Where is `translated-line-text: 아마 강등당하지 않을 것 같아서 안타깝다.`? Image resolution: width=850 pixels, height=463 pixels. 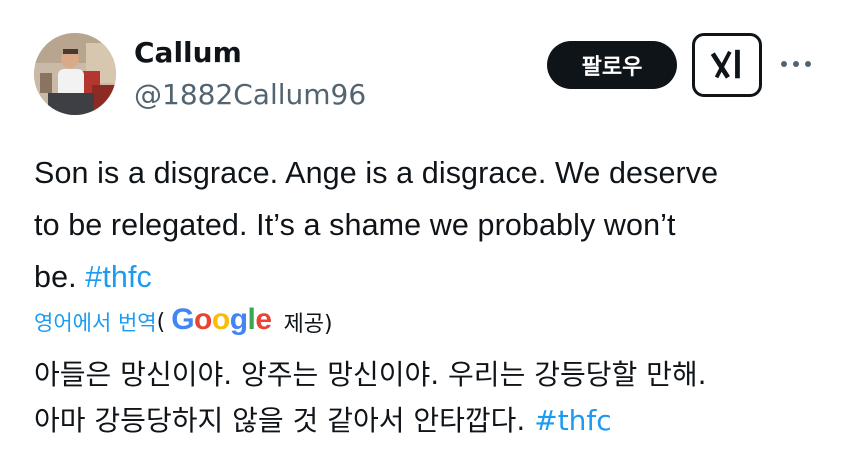
translated-line-text: 아마 강등당하지 않을 것 같아서 안타깝다. is located at coordinates (280, 420).